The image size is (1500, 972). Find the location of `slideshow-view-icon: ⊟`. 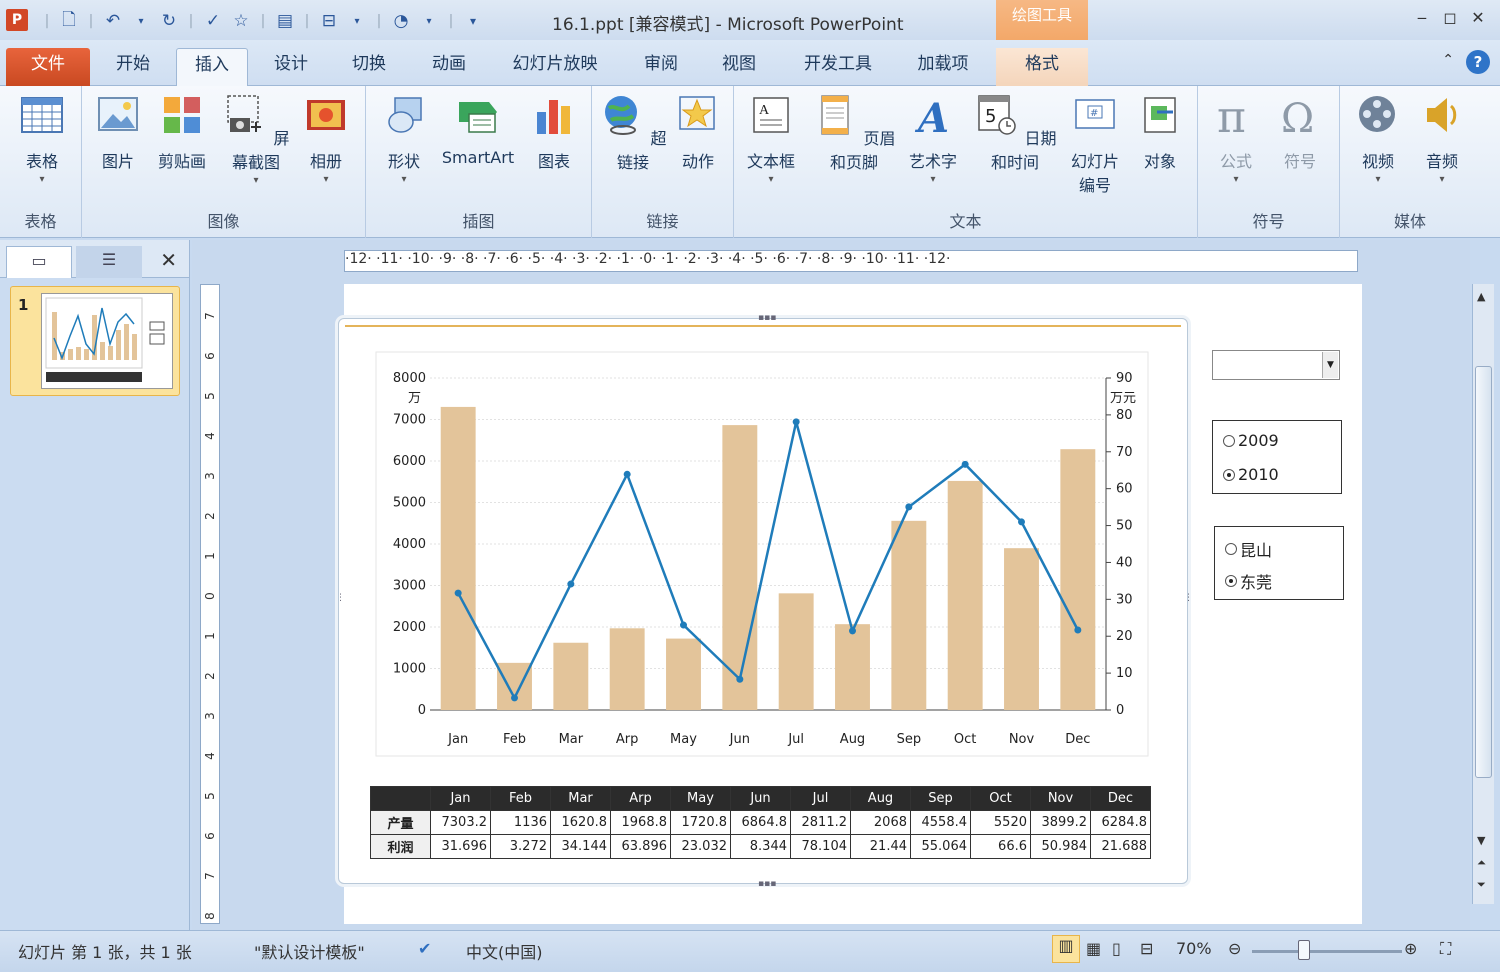

slideshow-view-icon: ⊟ is located at coordinates (1146, 948).